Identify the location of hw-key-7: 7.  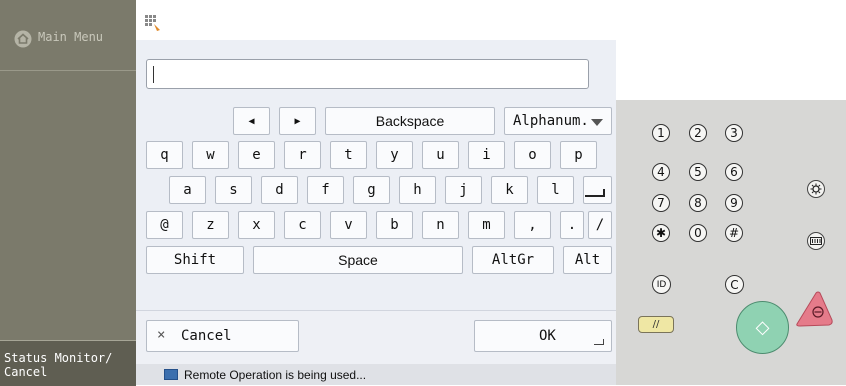
(661, 203).